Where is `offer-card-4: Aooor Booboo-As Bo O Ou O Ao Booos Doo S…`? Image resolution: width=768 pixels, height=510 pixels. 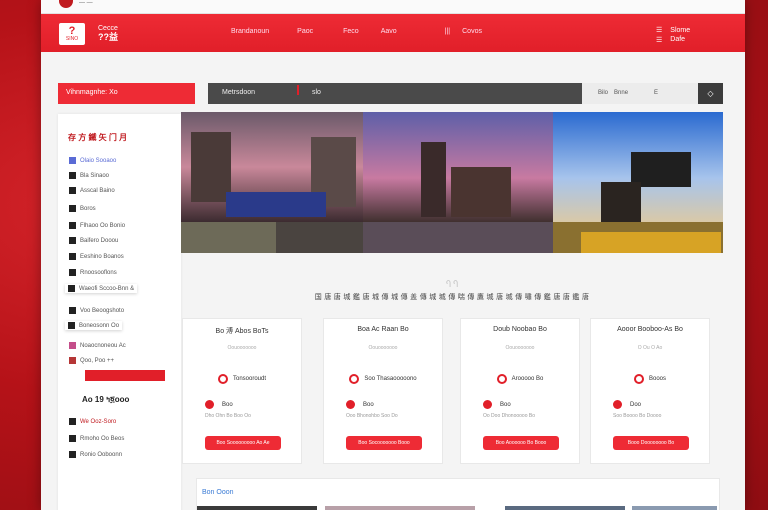 offer-card-4: Aooor Booboo-As Bo O Ou O Ao Booos Doo S… is located at coordinates (650, 391).